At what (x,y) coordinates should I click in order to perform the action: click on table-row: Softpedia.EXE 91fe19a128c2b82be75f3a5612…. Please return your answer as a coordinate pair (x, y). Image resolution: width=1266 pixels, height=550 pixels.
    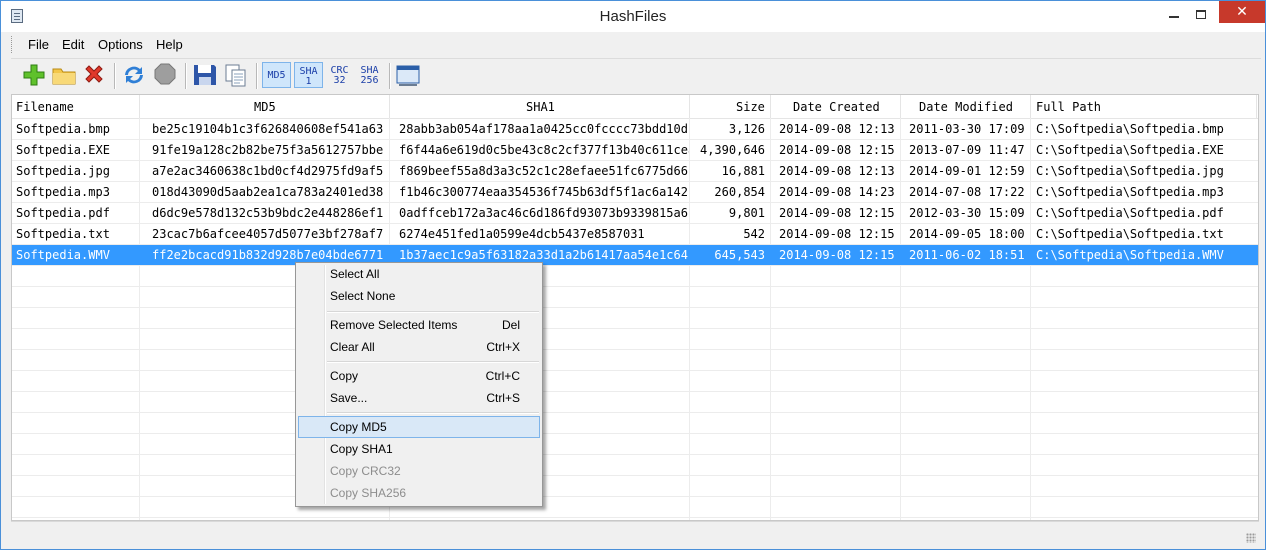
    Looking at the image, I should click on (635, 150).